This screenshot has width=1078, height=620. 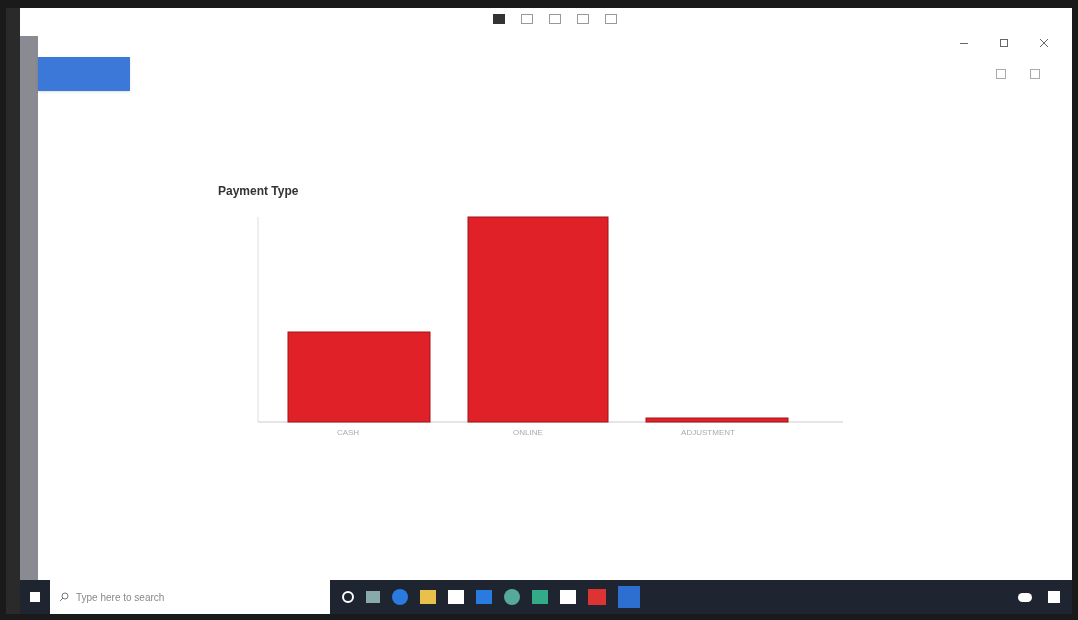 I want to click on close-icon, so click(x=1044, y=43).